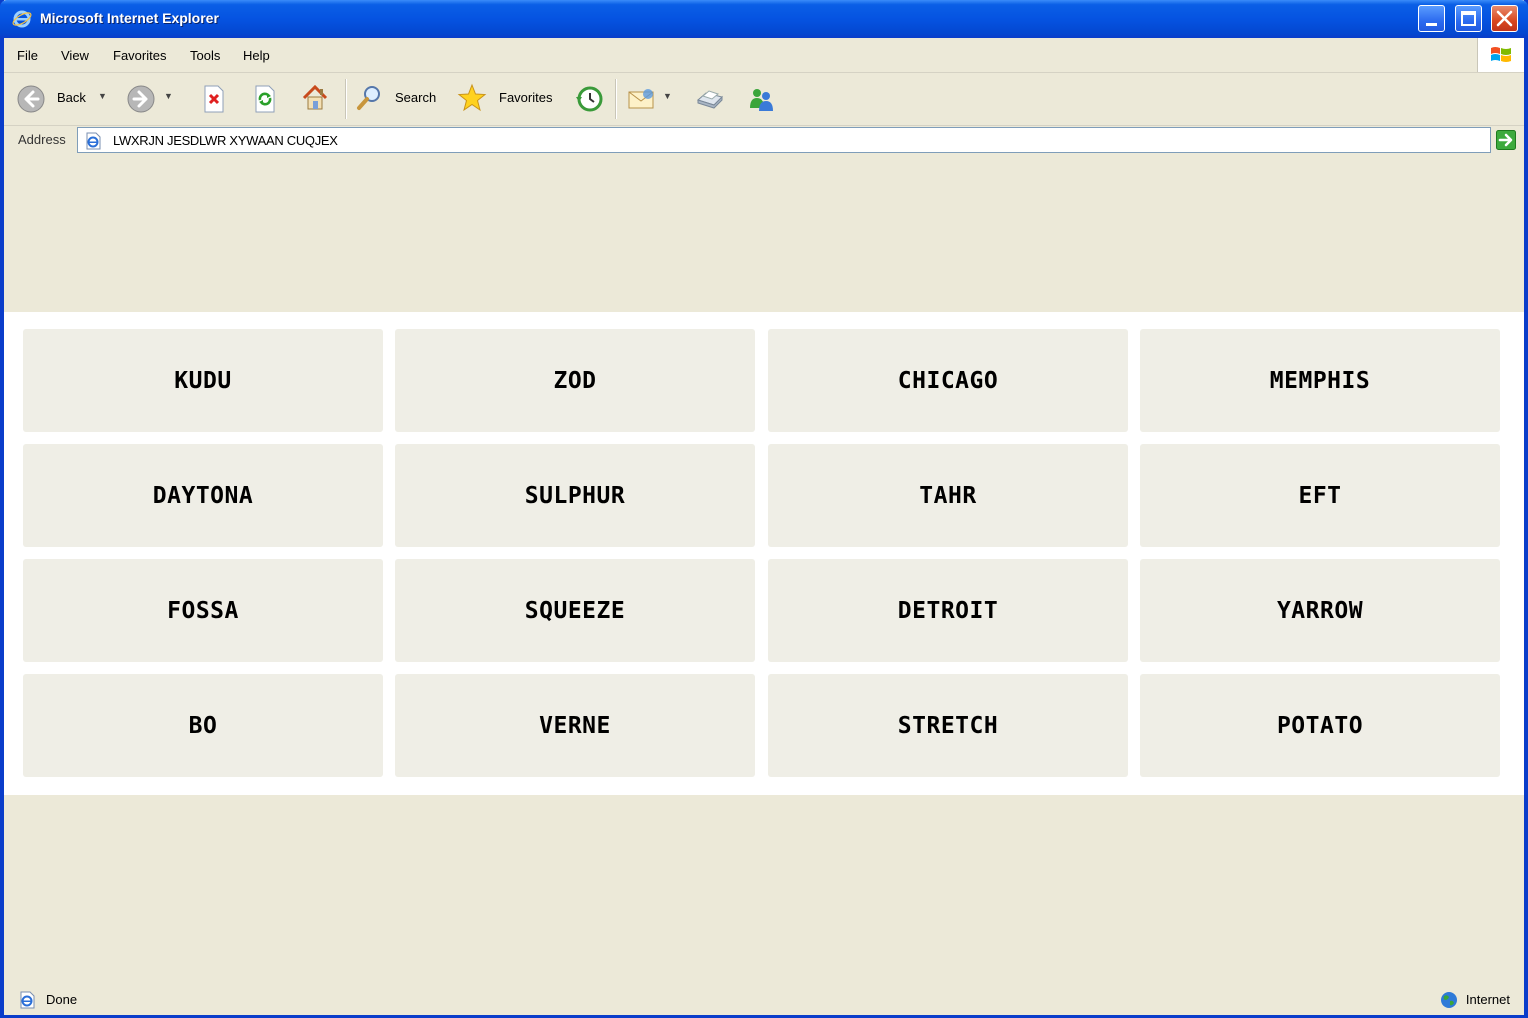 The image size is (1528, 1018). I want to click on page-status-icon, so click(27, 1000).